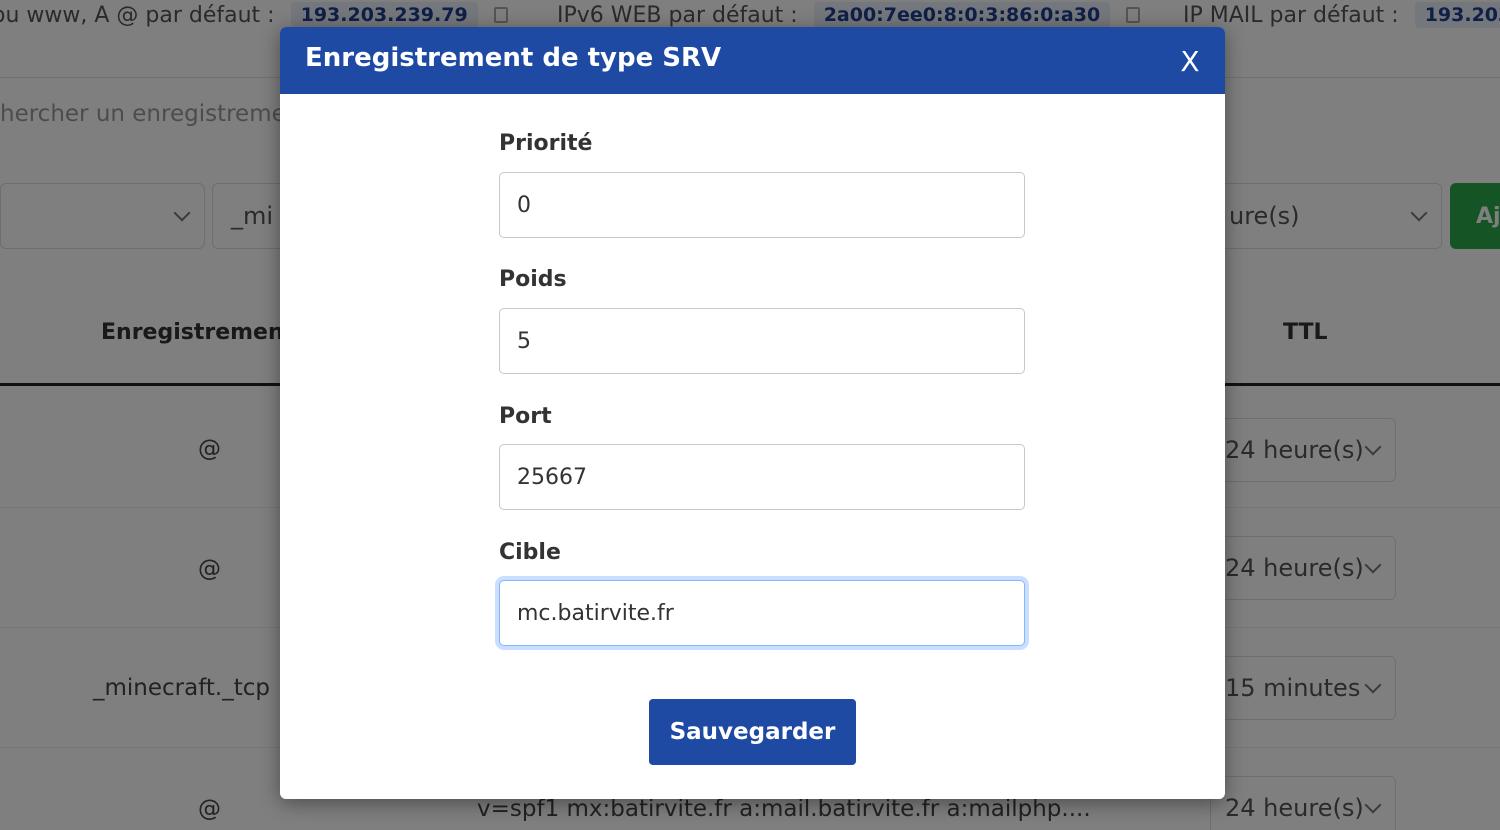  I want to click on modal-header: Enregistrement de type SRV X, so click(752, 60).